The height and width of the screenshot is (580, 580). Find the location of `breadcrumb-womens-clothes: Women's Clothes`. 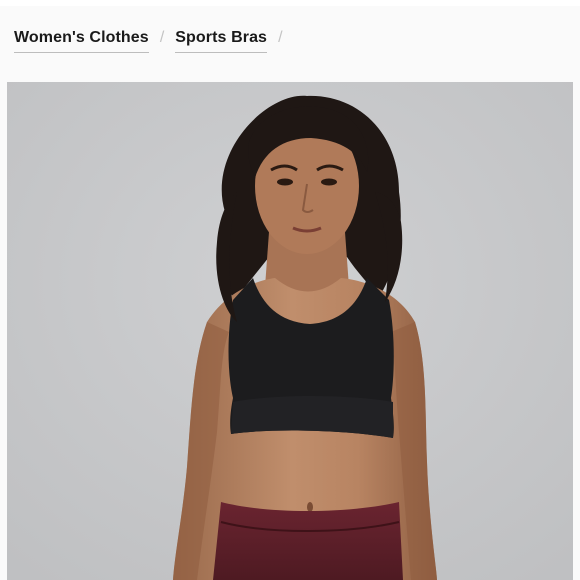

breadcrumb-womens-clothes: Women's Clothes is located at coordinates (81, 40).